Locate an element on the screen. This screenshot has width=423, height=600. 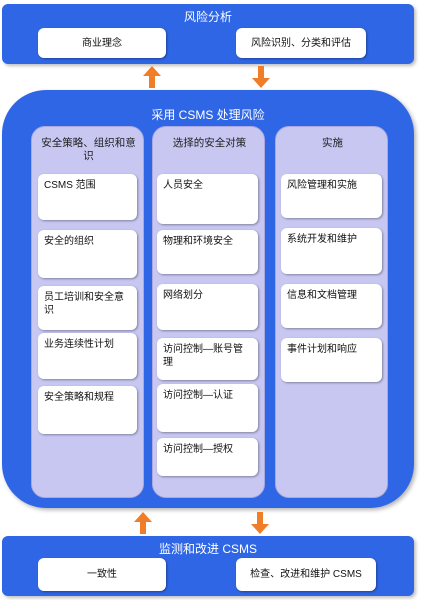
information-documents-box: 信息和文档管理 is located at coordinates (331, 306).